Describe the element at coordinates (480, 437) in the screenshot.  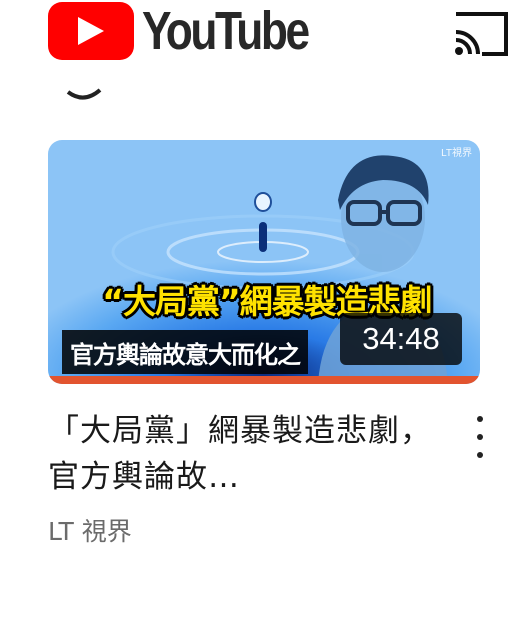
I see `more-options-icon` at that location.